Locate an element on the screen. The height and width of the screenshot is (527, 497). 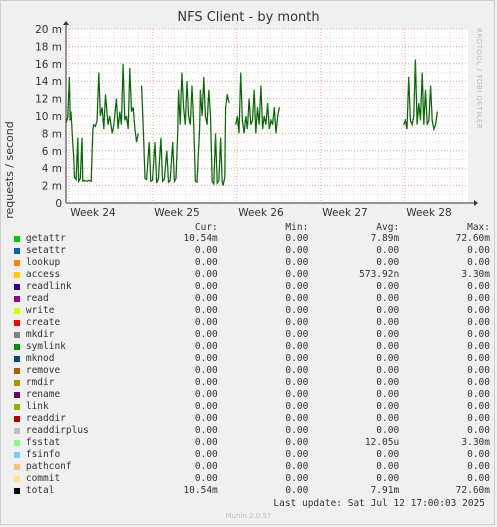
y-tick-label: 4 m is located at coordinates (52, 169).